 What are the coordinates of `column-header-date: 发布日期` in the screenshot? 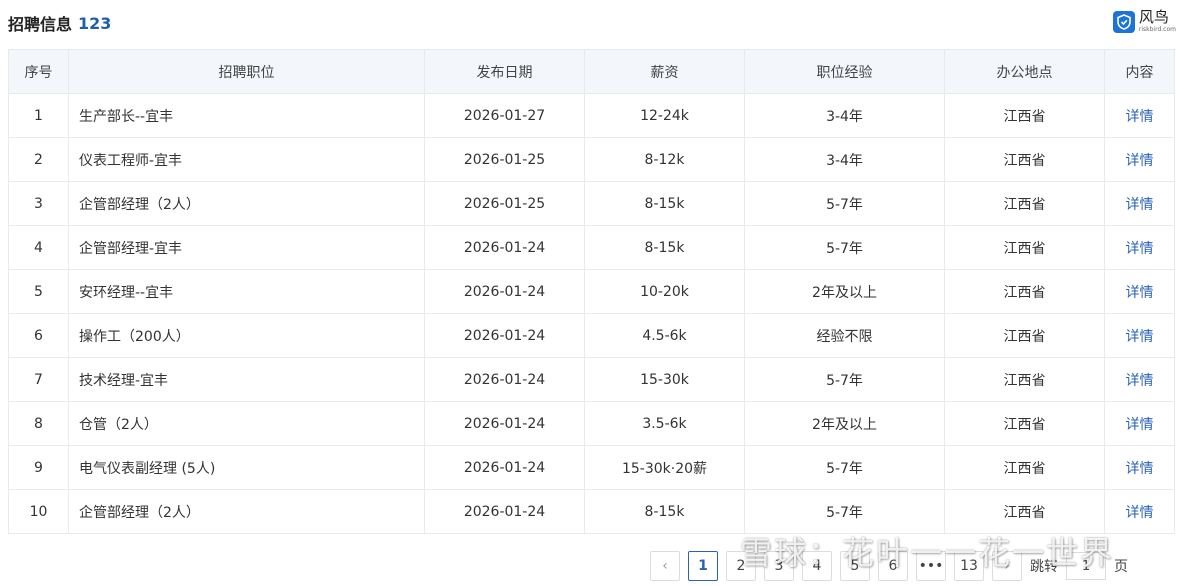 It's located at (504, 71).